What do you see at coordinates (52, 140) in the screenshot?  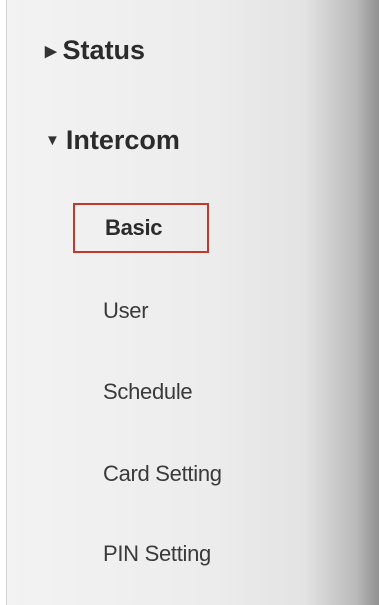 I see `collapse-down-arrow-icon: ▼` at bounding box center [52, 140].